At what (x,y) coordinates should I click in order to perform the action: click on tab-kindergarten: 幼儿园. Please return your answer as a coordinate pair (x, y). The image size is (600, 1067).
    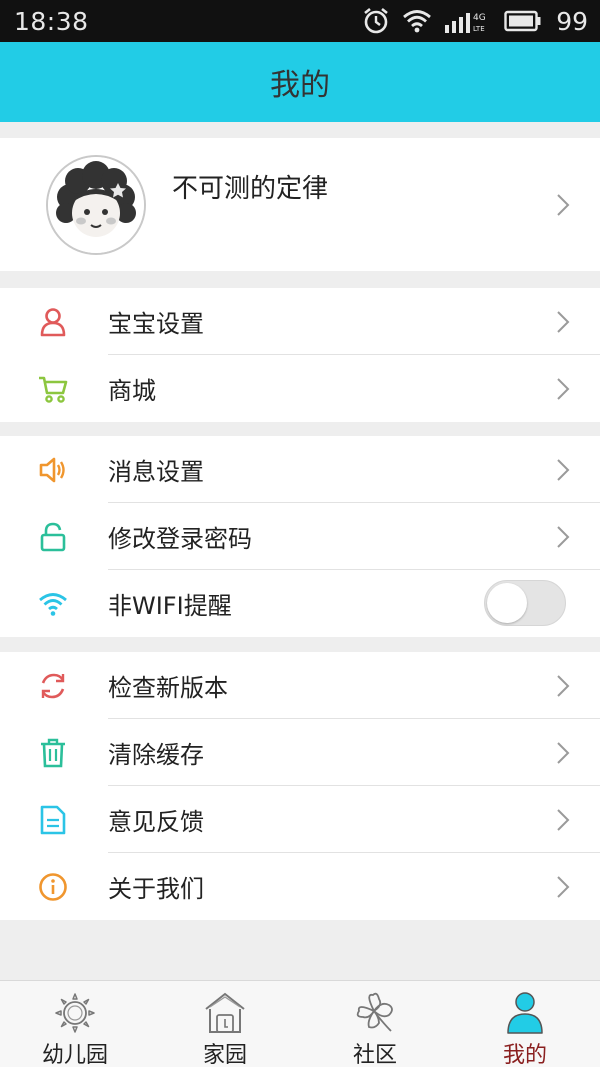
    Looking at the image, I should click on (75, 1024).